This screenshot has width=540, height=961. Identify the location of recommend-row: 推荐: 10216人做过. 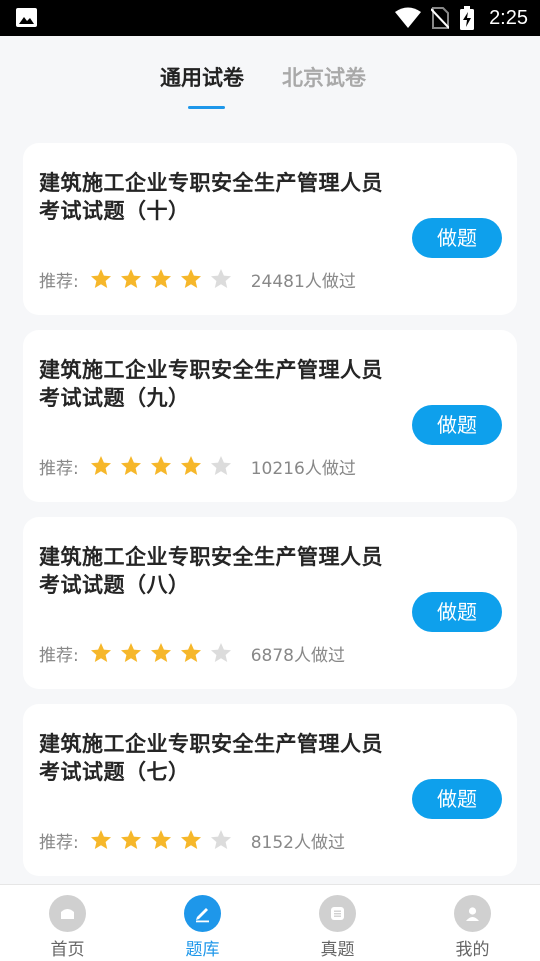
(197, 466).